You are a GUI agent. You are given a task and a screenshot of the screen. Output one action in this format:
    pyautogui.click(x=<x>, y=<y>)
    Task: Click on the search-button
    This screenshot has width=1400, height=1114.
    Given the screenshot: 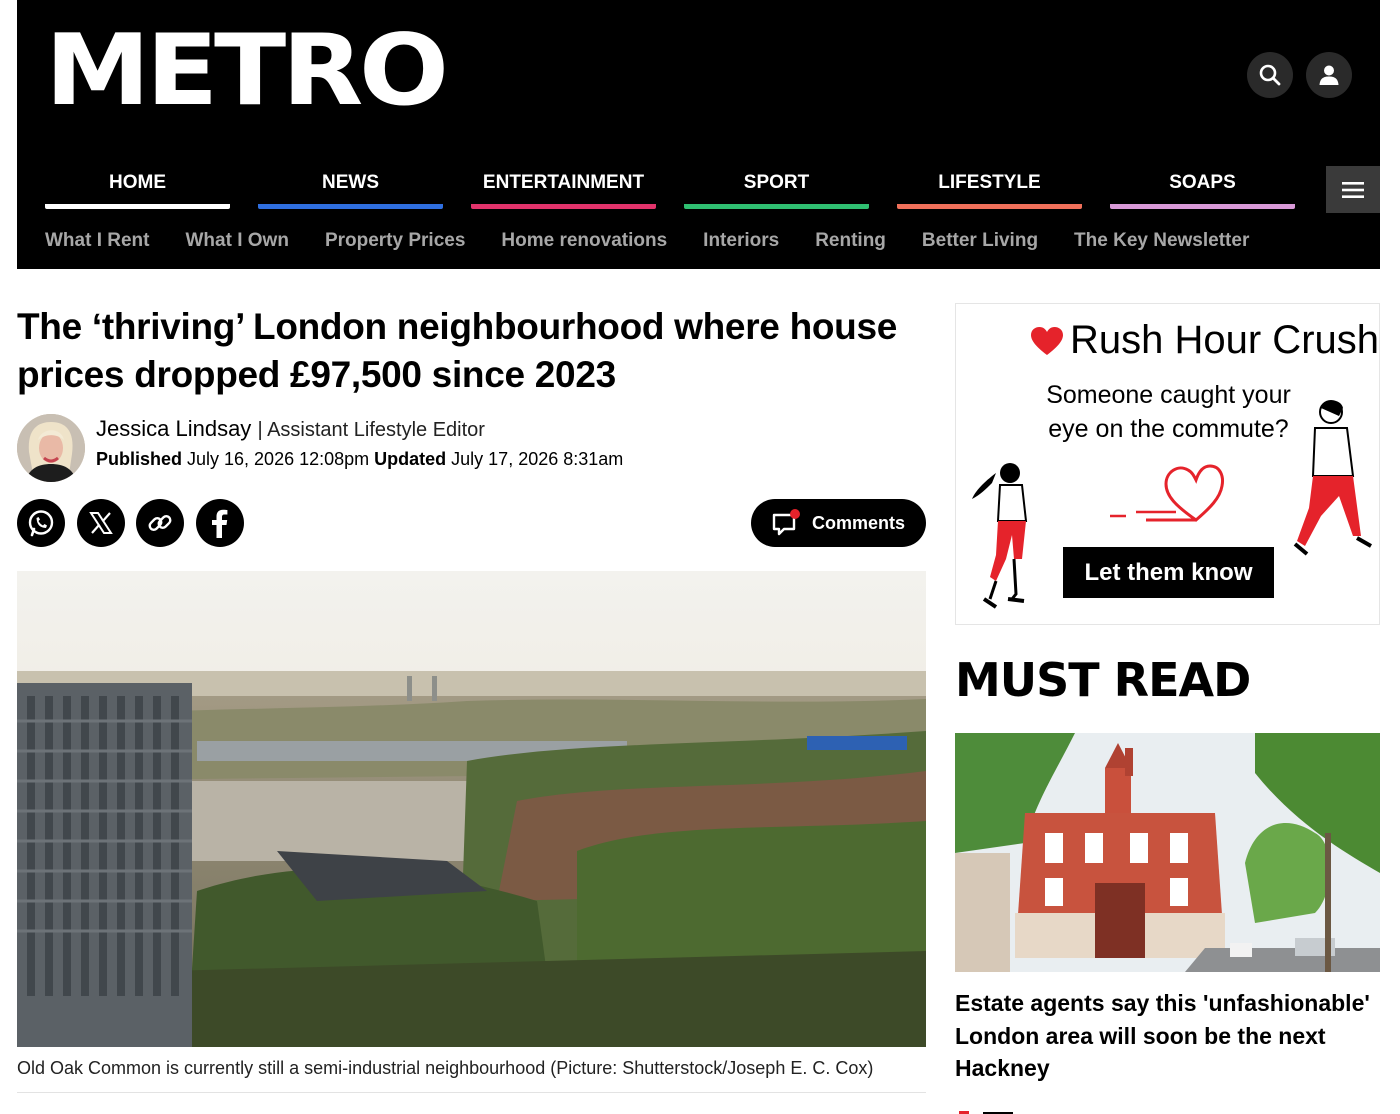 What is the action you would take?
    pyautogui.click(x=1270, y=75)
    